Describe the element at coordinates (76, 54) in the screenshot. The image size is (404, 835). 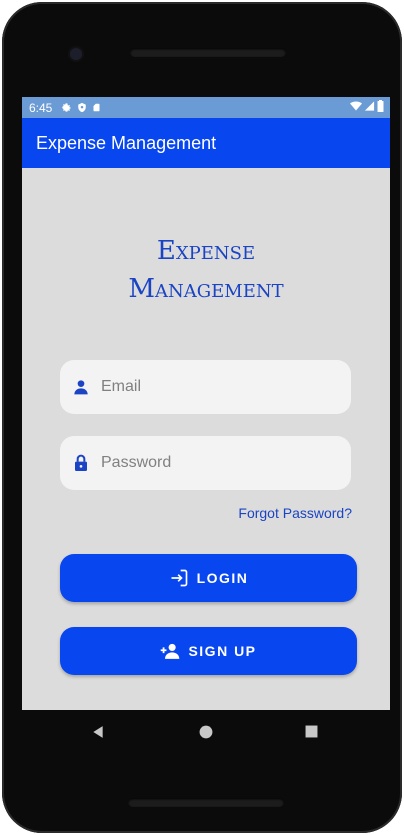
I see `front-camera` at that location.